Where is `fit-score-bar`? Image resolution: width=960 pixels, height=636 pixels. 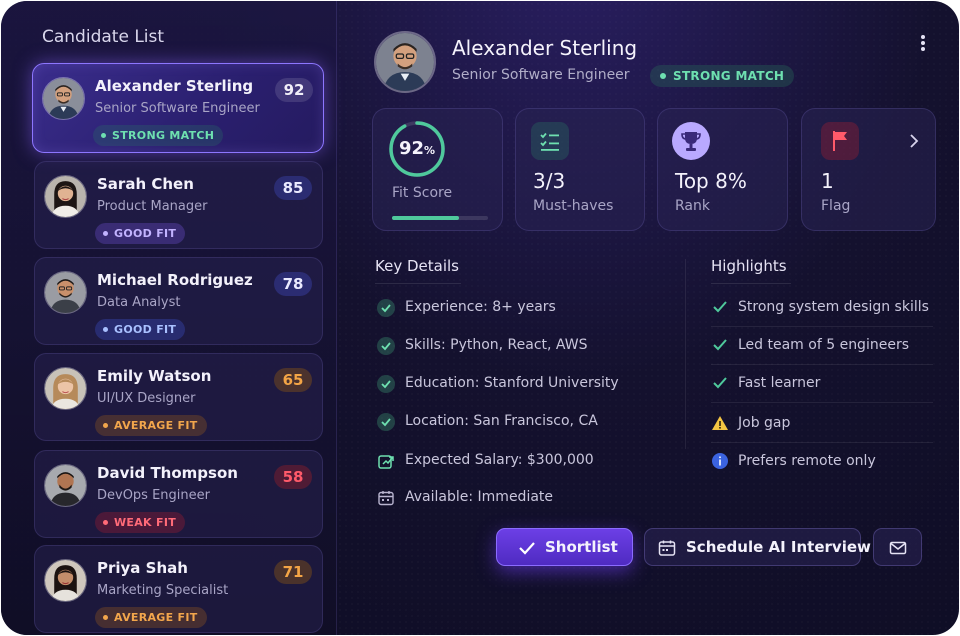 fit-score-bar is located at coordinates (440, 218).